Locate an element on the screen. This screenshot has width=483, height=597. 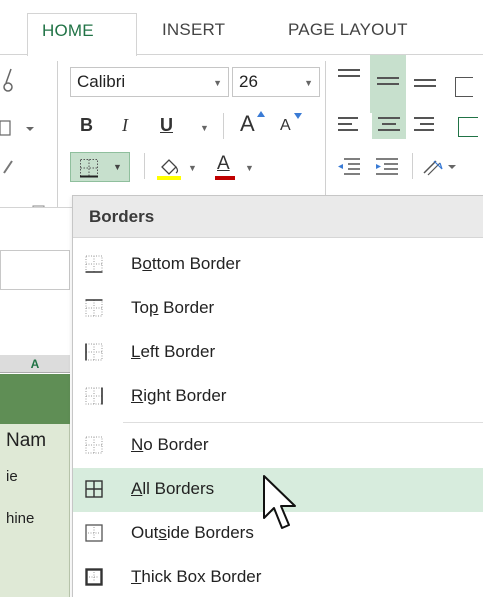
cut-icon is located at coordinates (10, 80).